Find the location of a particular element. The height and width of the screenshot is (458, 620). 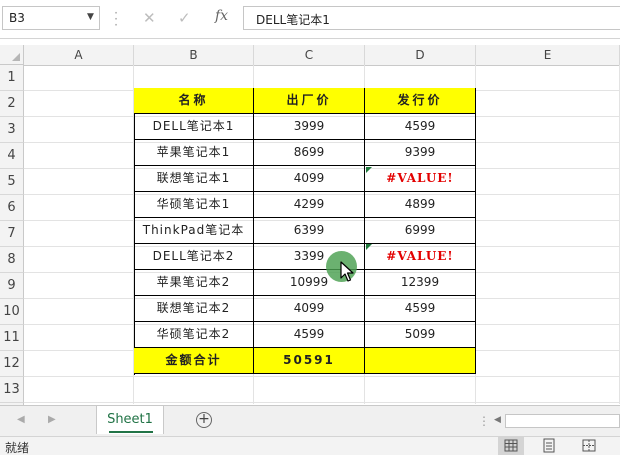

data-row-cell-retail-price: 12399 is located at coordinates (420, 283).